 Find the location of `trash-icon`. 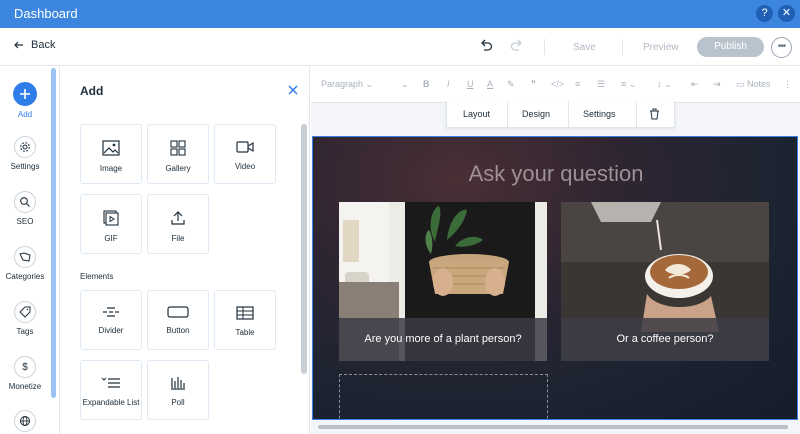

trash-icon is located at coordinates (654, 114).